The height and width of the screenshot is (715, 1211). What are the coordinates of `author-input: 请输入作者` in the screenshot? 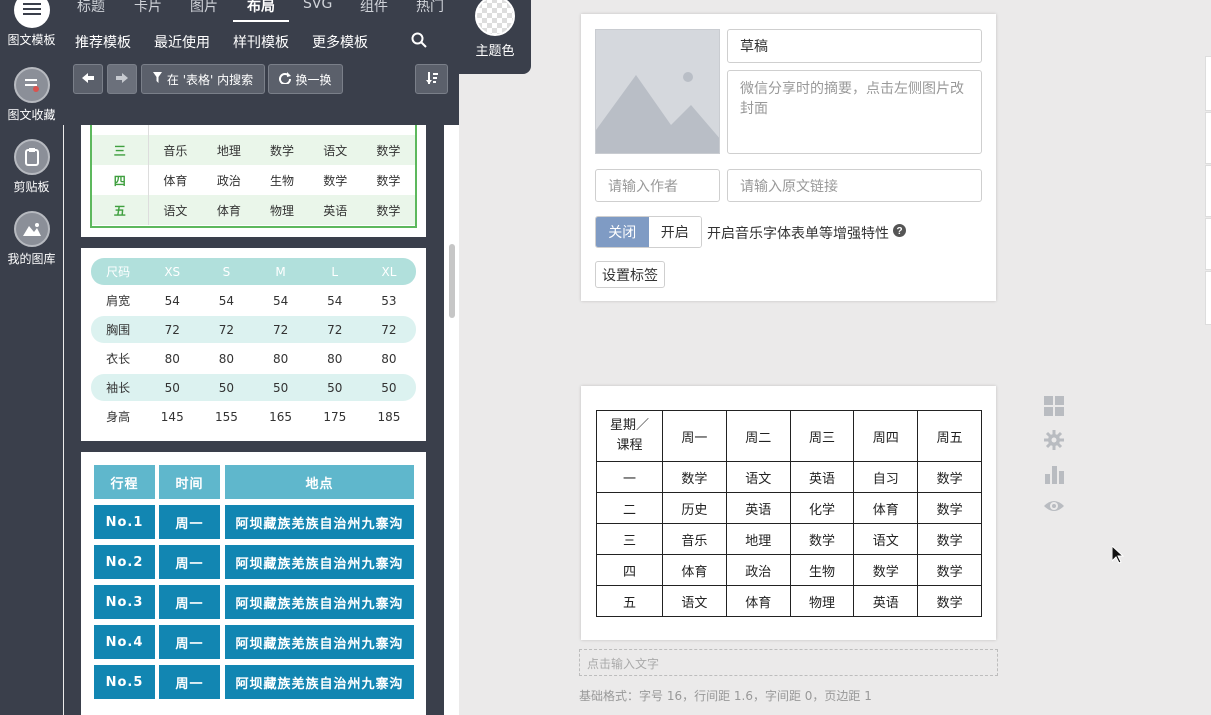 It's located at (657, 185).